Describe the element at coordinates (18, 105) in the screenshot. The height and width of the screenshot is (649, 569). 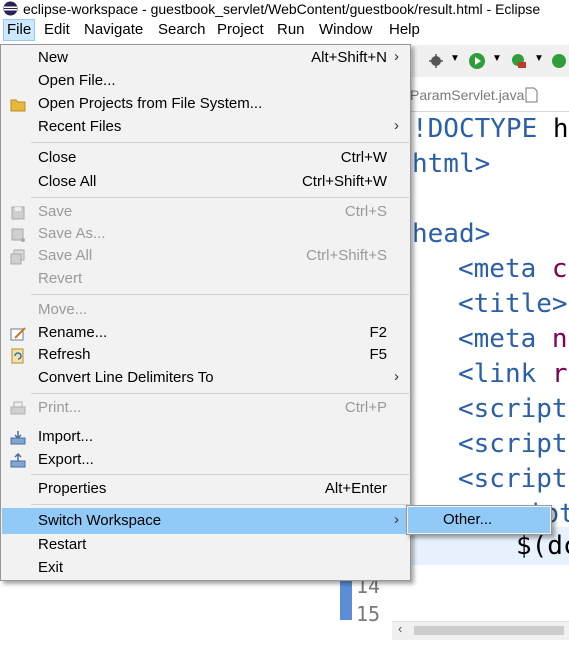
I see `folder-icon` at that location.